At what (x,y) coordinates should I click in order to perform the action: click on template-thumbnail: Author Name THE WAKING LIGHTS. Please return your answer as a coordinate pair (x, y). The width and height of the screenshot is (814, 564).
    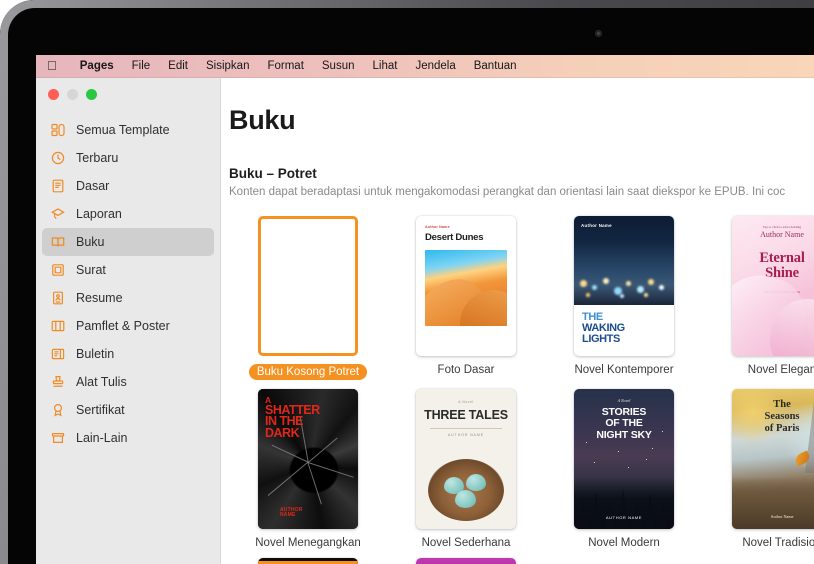
    Looking at the image, I should click on (624, 286).